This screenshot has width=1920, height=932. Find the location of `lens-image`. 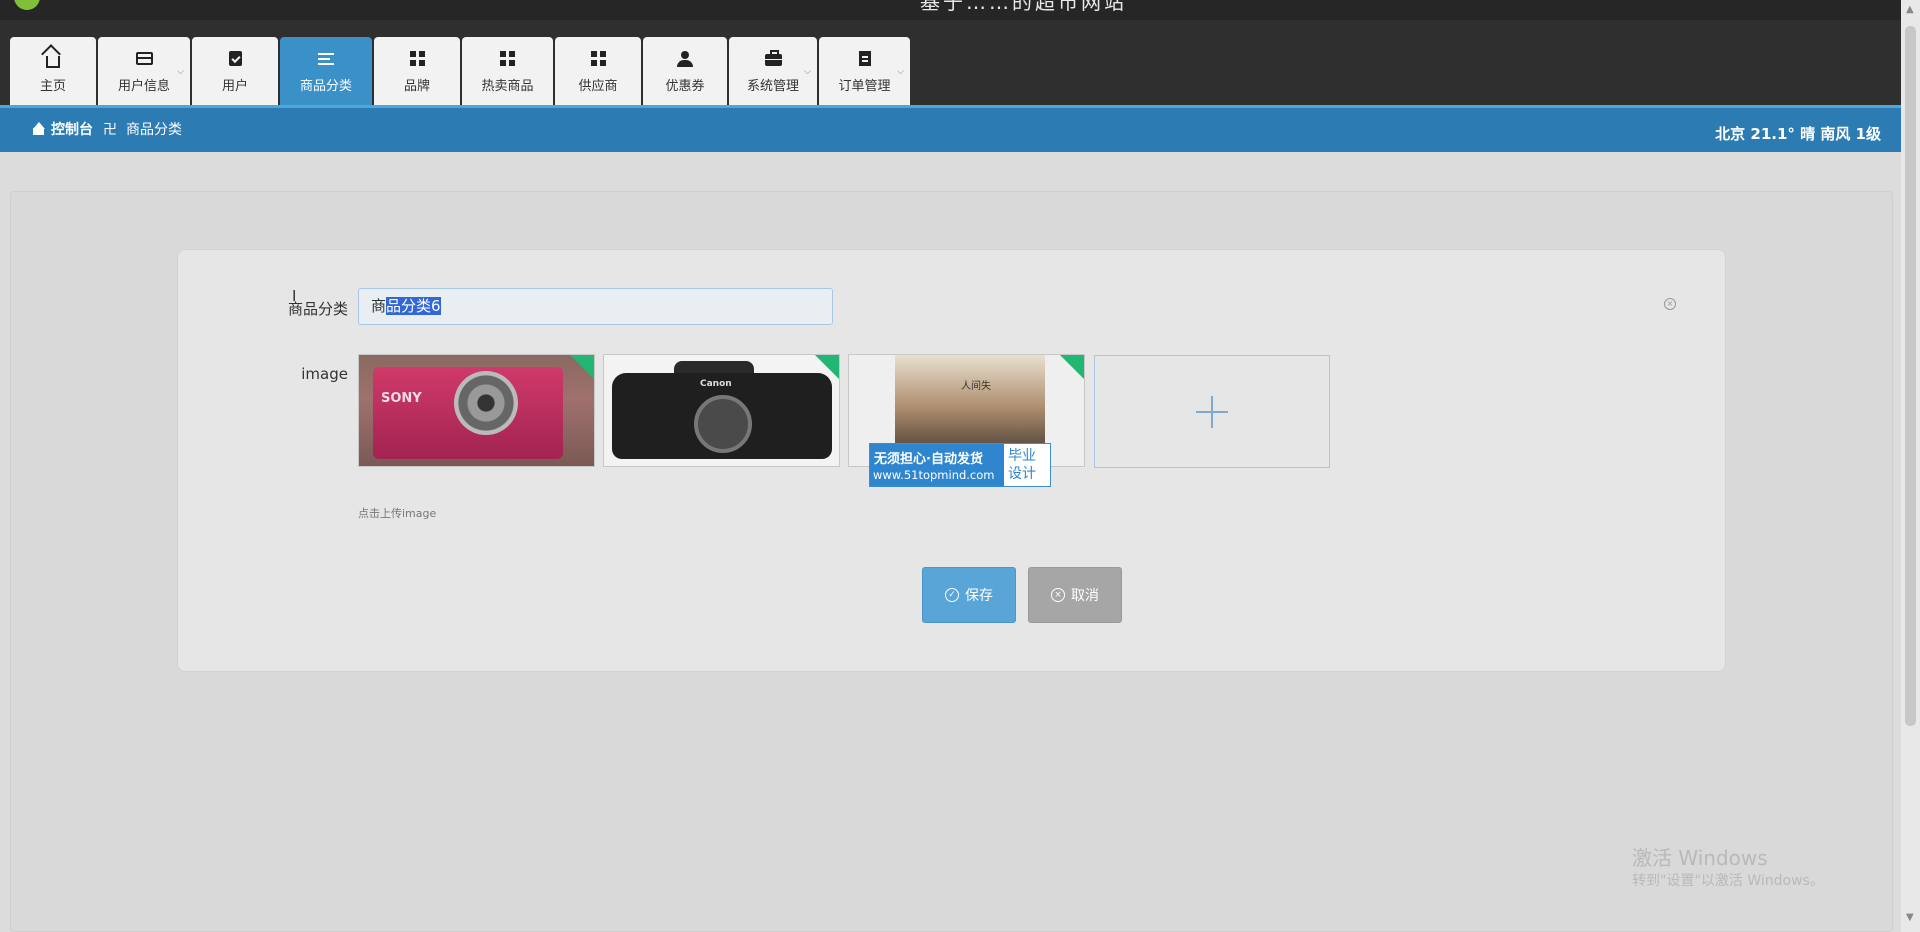

lens-image is located at coordinates (486, 403).